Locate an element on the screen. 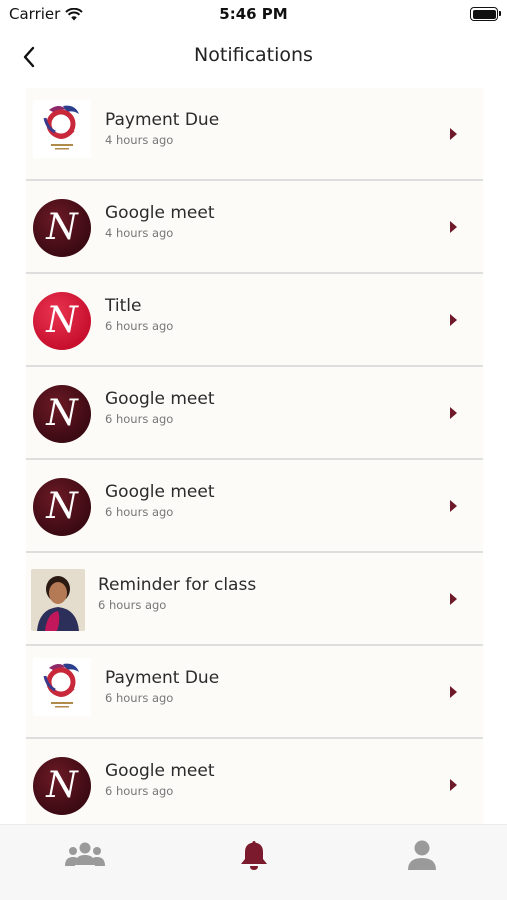 Image resolution: width=507 pixels, height=900 pixels. tab-profile is located at coordinates (422, 855).